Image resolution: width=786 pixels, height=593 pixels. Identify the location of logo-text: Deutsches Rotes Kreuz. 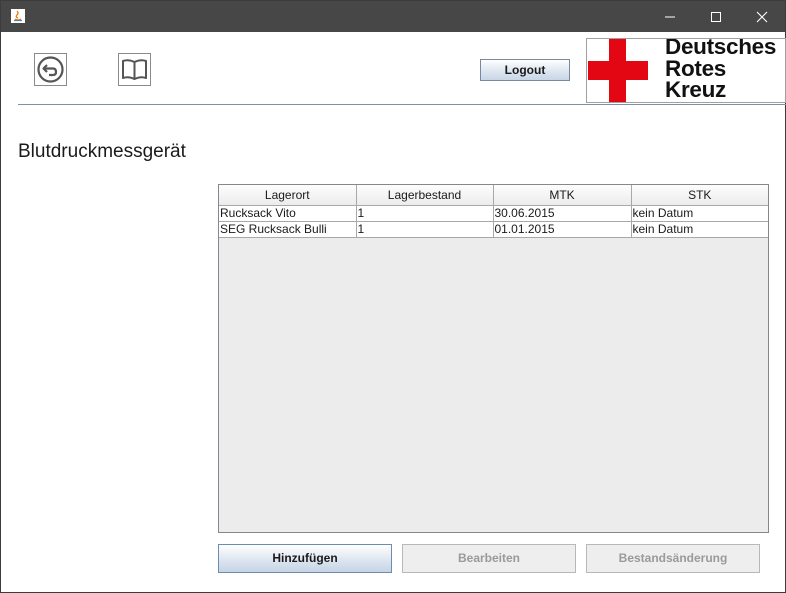
(721, 70).